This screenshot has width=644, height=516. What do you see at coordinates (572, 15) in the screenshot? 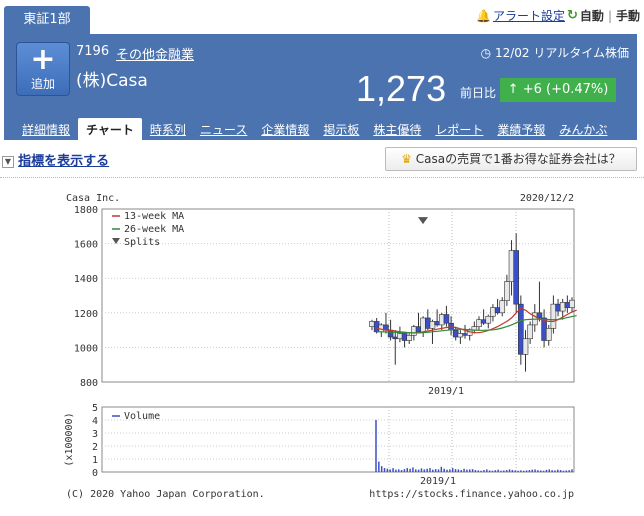
I see `refresh-icon: ↻` at bounding box center [572, 15].